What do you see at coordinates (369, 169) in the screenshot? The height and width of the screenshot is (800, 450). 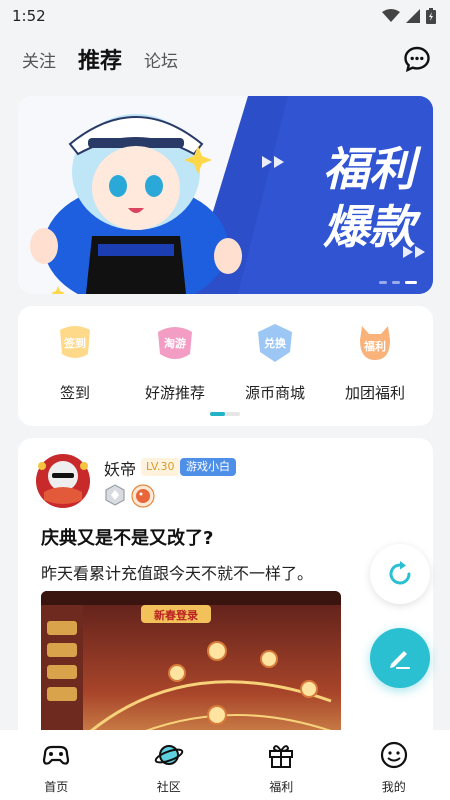 I see `banner-title-line1: 福利` at bounding box center [369, 169].